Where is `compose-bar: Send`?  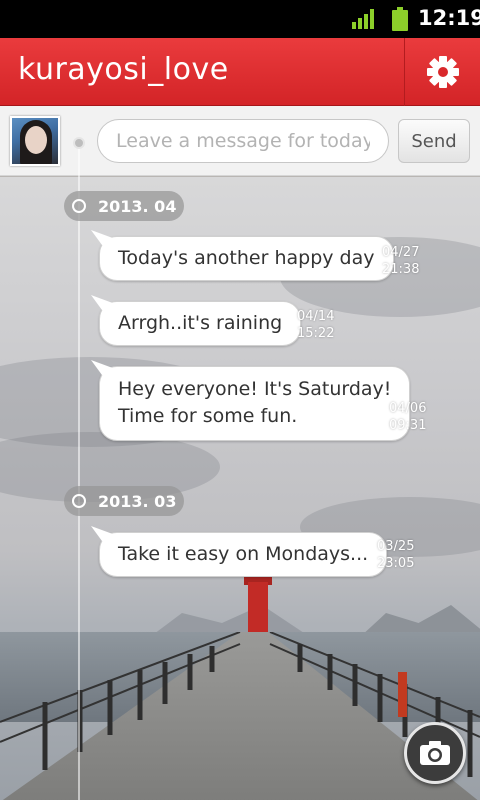 compose-bar: Send is located at coordinates (240, 141).